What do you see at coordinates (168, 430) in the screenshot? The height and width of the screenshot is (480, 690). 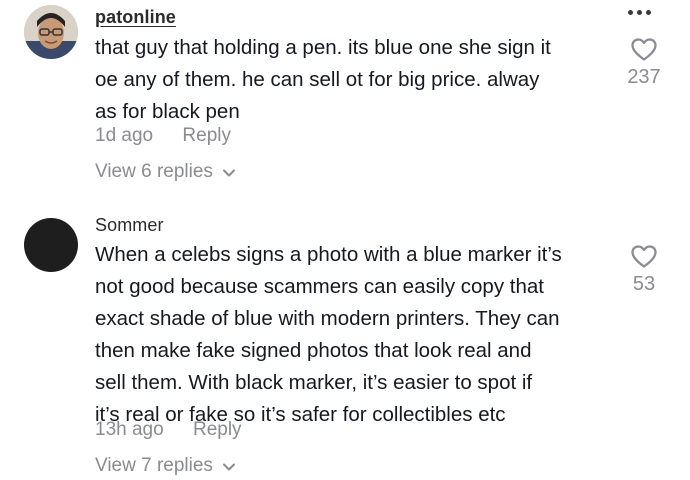 I see `comment-meta: 13h ago Reply` at bounding box center [168, 430].